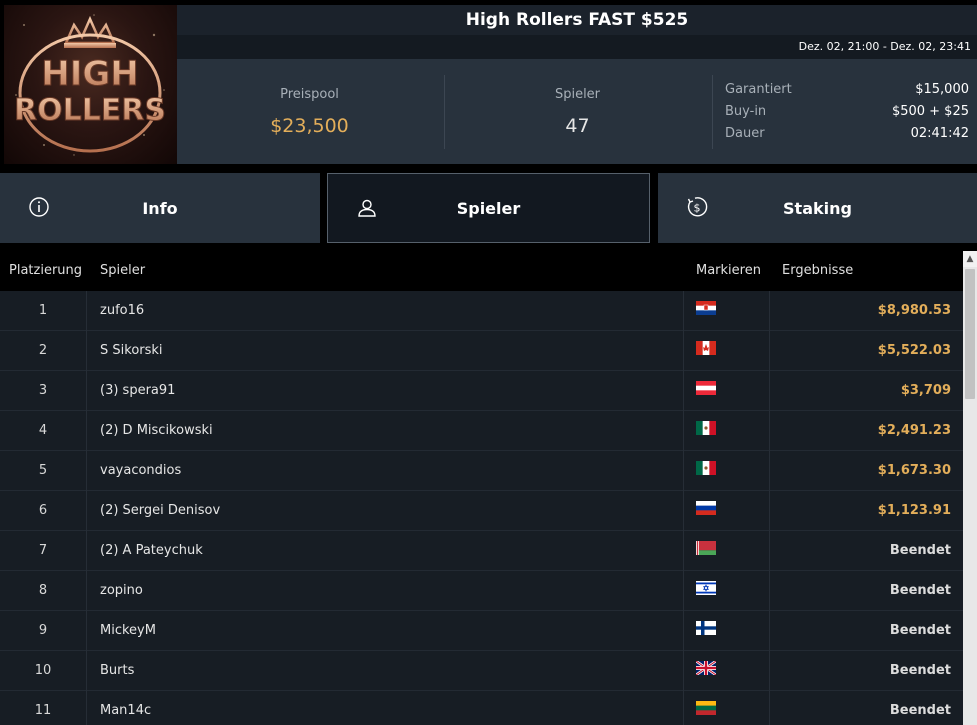  Describe the element at coordinates (43, 630) in the screenshot. I see `row-place: 9` at that location.